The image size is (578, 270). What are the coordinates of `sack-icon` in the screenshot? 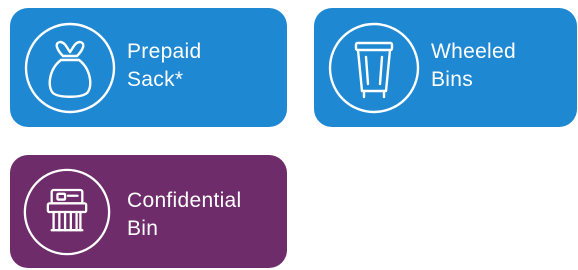 It's located at (70, 68).